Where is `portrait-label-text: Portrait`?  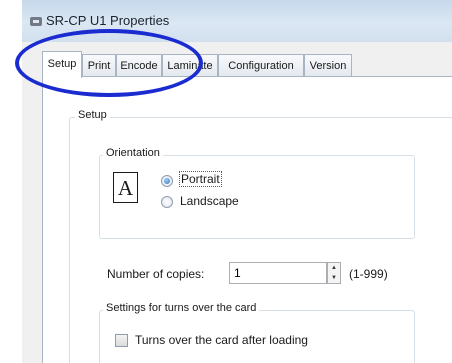 portrait-label-text: Portrait is located at coordinates (200, 179).